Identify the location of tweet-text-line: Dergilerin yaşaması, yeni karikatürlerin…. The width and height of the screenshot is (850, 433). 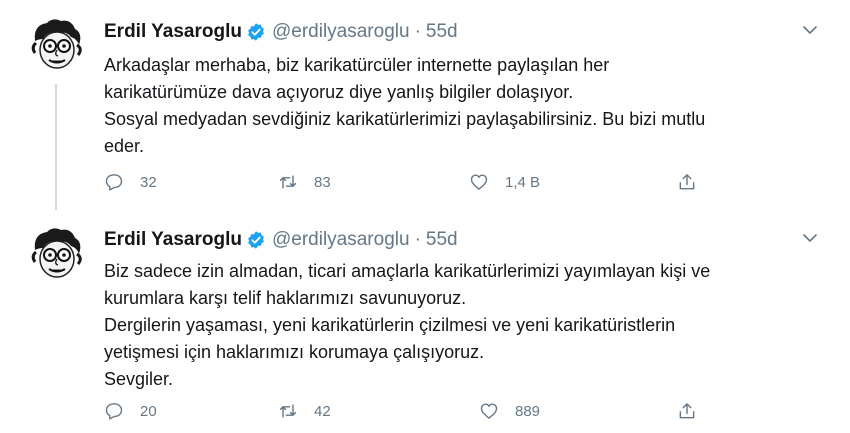
(390, 325).